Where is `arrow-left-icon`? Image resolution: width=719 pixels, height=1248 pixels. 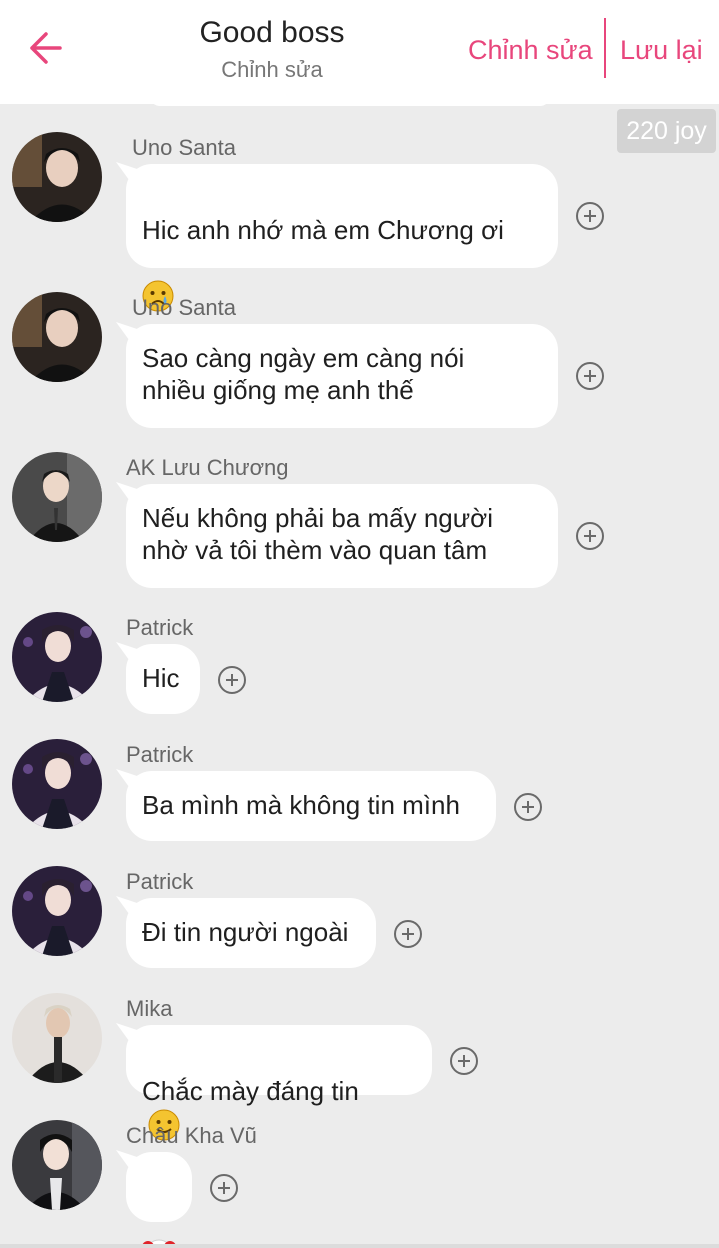 arrow-left-icon is located at coordinates (46, 48).